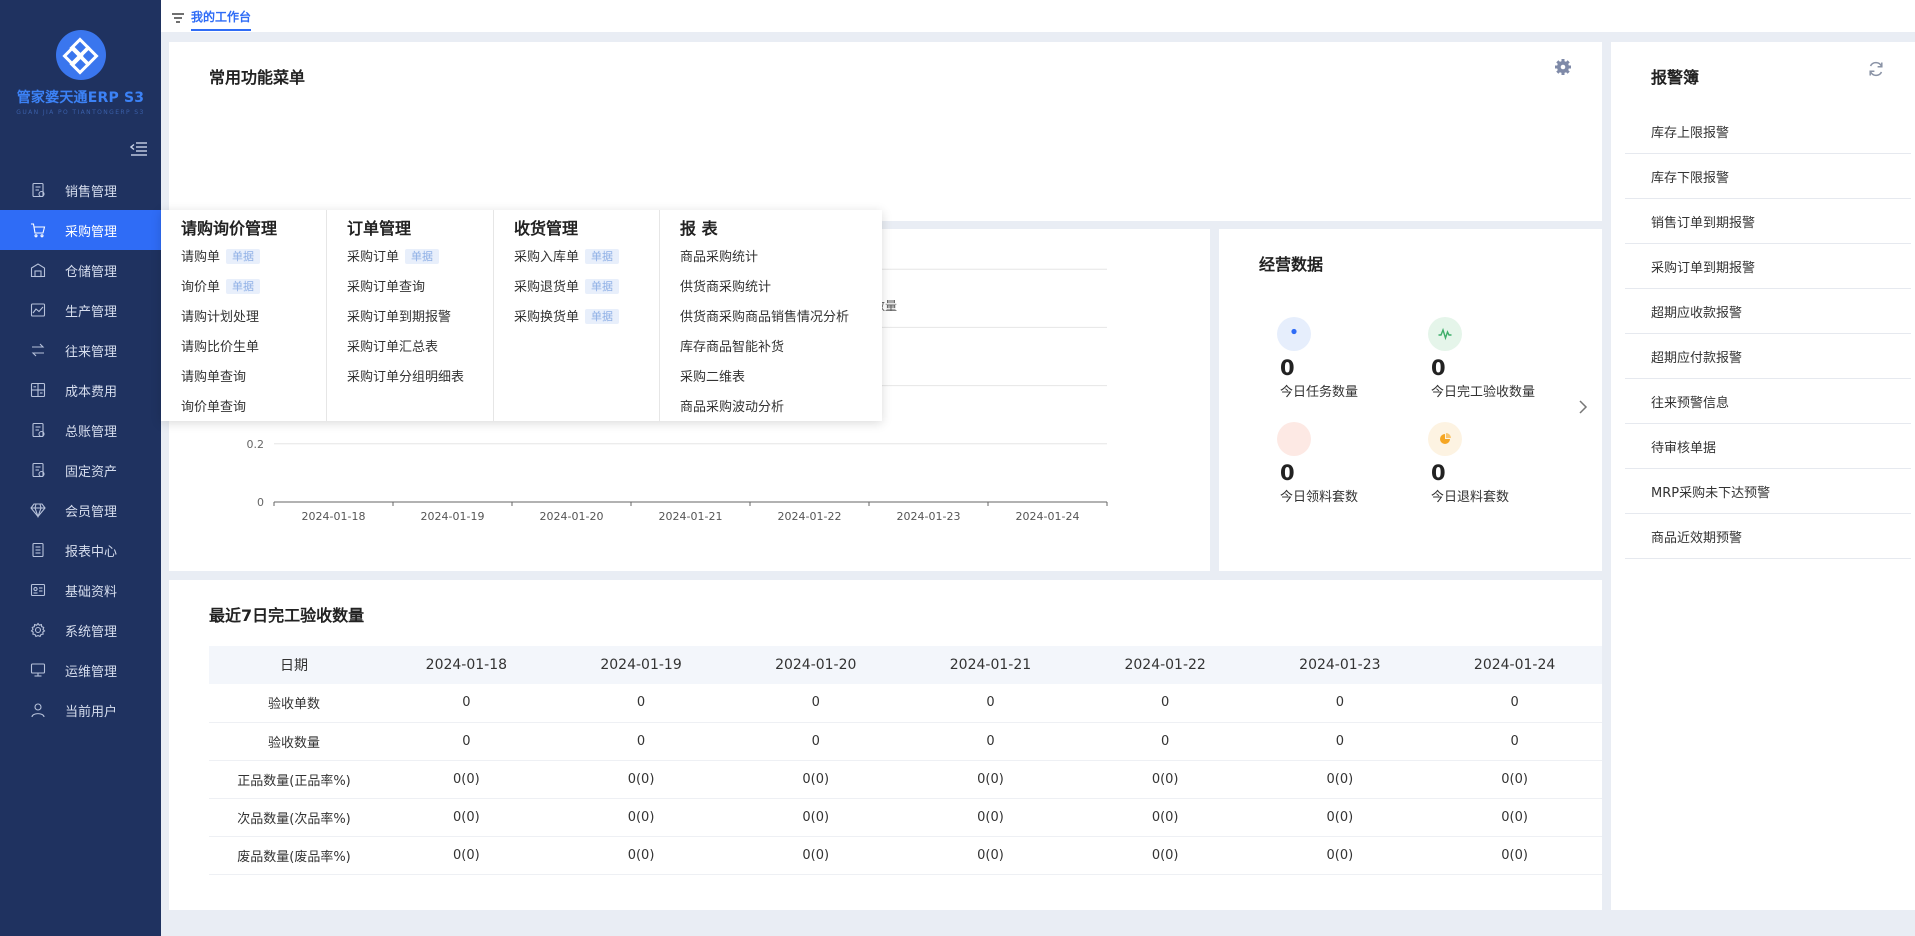 Image resolution: width=1915 pixels, height=936 pixels. I want to click on metric-item: 0 今日领料套数, so click(1343, 463).